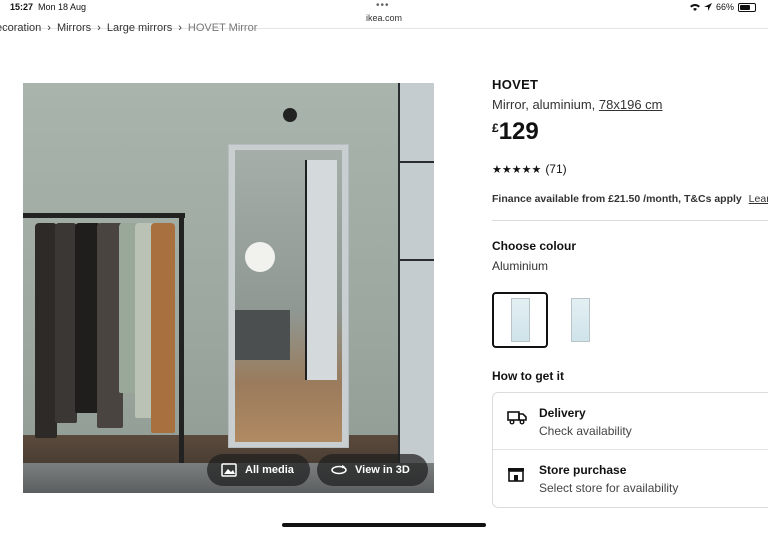 This screenshot has width=768, height=533. What do you see at coordinates (609, 488) in the screenshot?
I see `store-purchase-sub: Select store for availability` at bounding box center [609, 488].